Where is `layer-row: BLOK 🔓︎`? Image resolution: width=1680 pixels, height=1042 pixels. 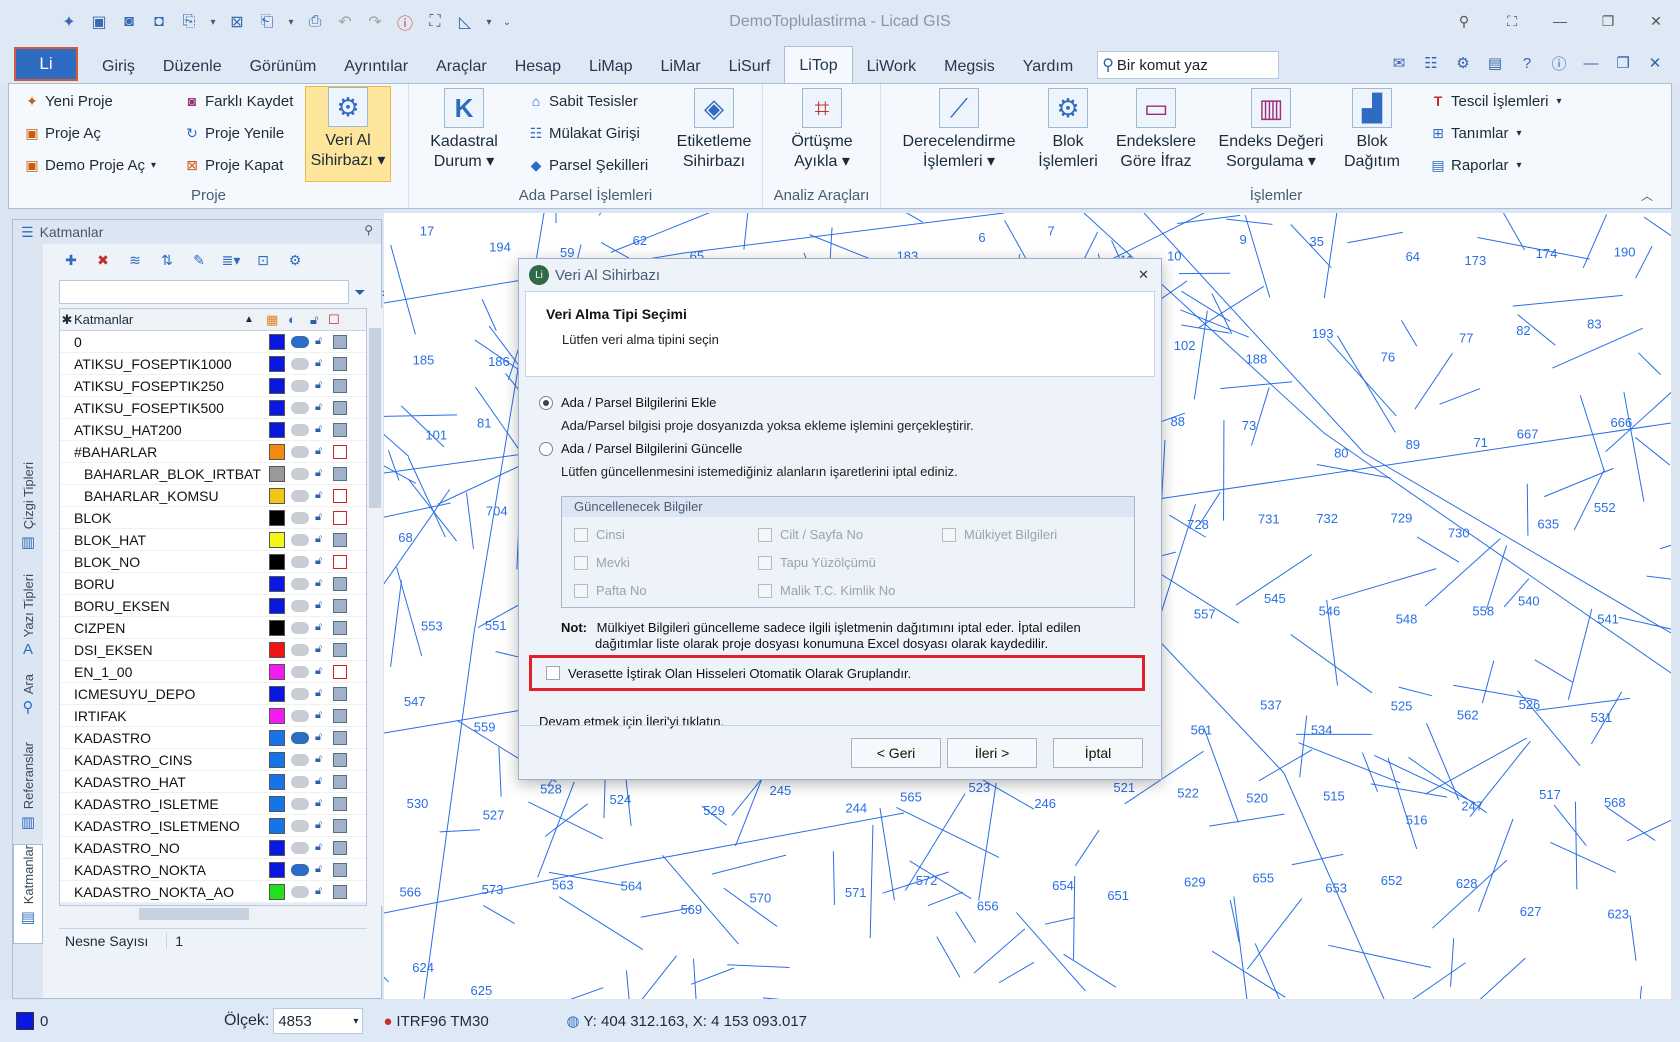 layer-row: BLOK 🔓︎ is located at coordinates (213, 518).